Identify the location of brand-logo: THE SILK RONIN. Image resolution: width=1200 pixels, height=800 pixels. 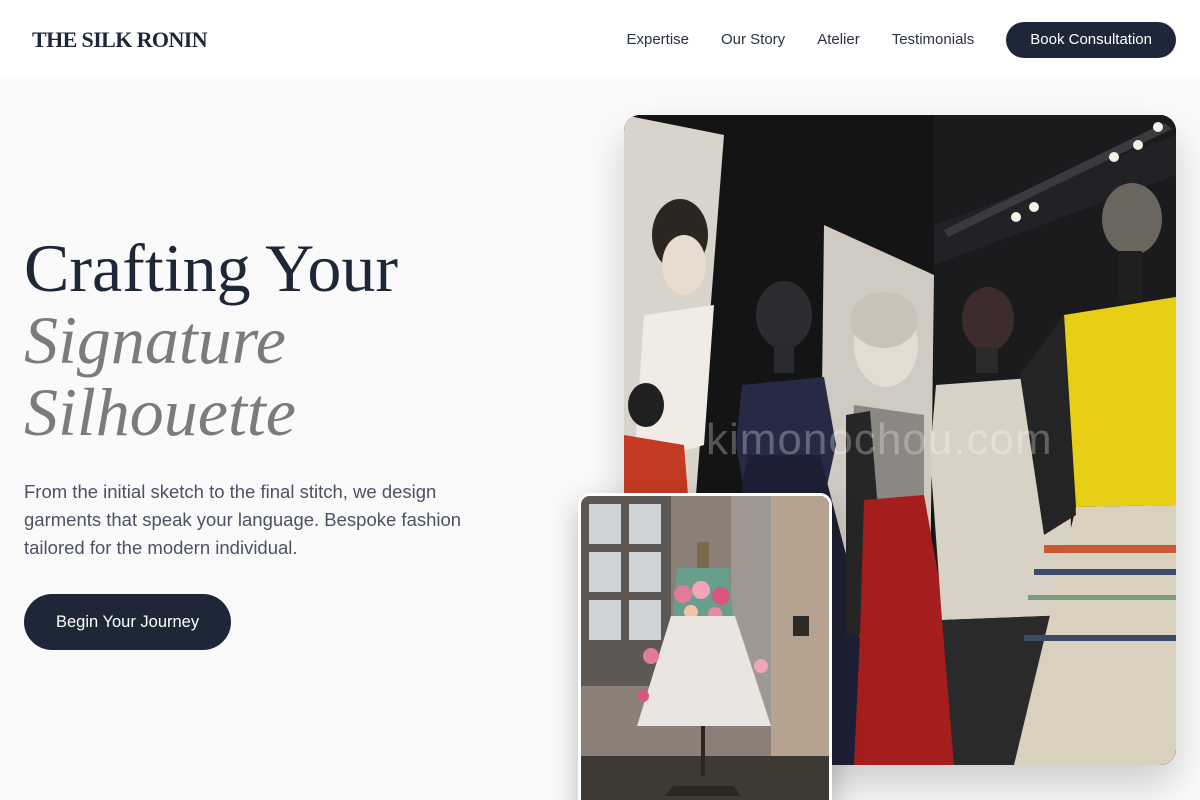
(120, 40).